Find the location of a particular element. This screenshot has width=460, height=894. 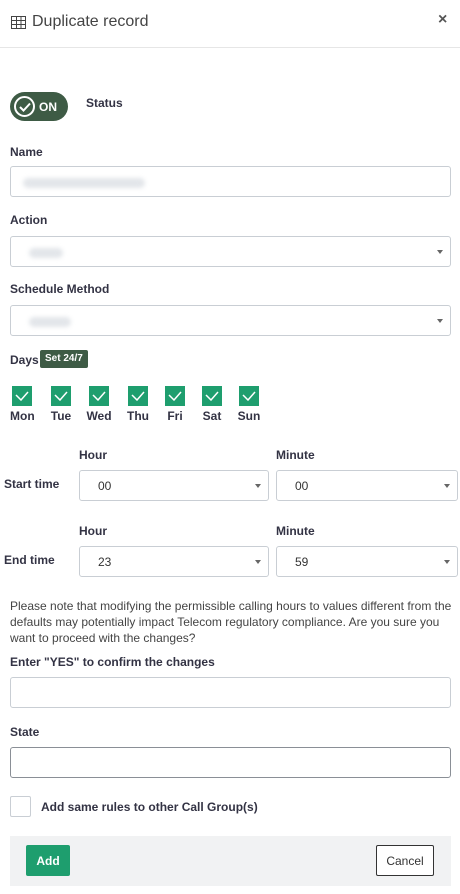

start-minute-value: 00 is located at coordinates (302, 486).